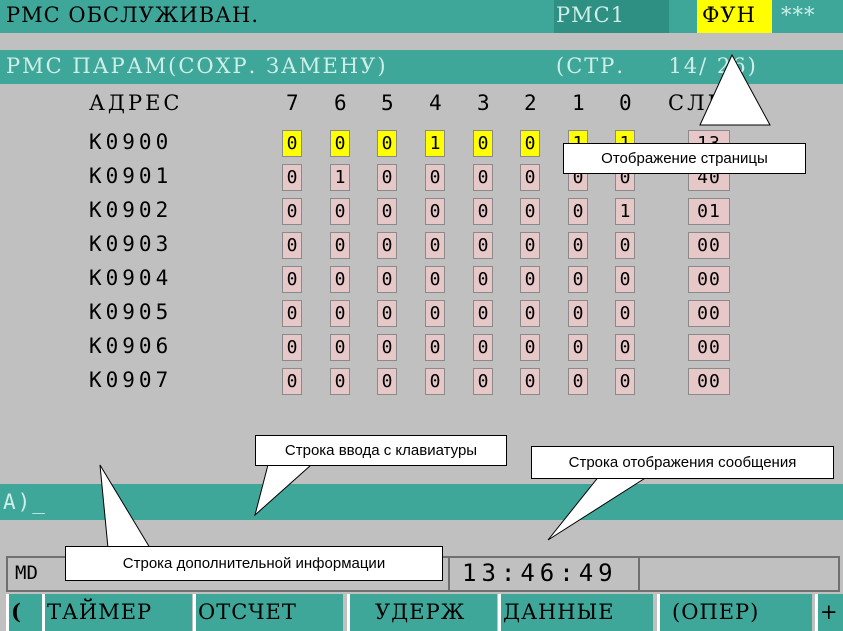  Describe the element at coordinates (254, 563) in the screenshot. I see `extra-info-callout: Строка дополнительной информации` at that location.